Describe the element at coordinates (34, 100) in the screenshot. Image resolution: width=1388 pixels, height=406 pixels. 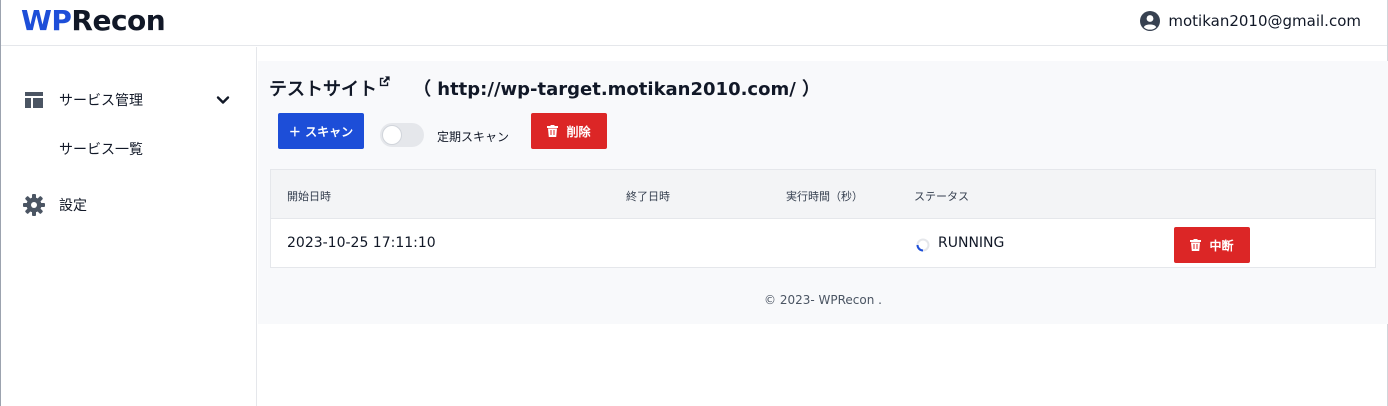
I see `dashboard-icon` at that location.